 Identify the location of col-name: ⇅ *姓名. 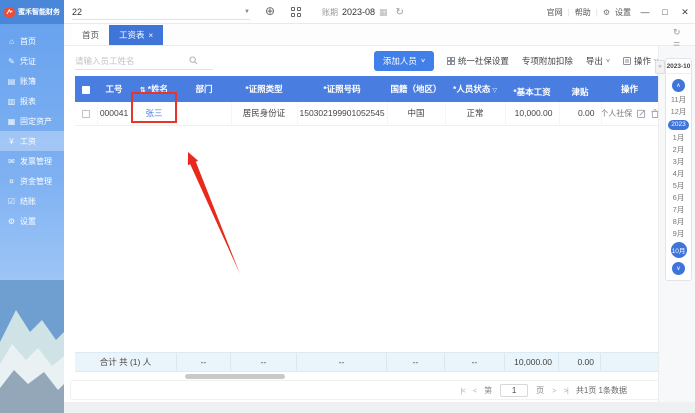
(154, 89).